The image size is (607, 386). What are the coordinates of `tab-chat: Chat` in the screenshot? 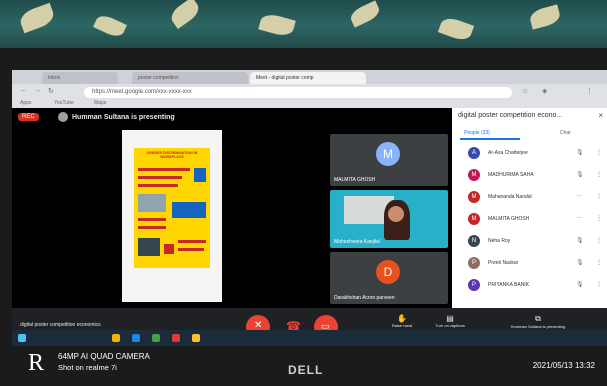 It's located at (565, 133).